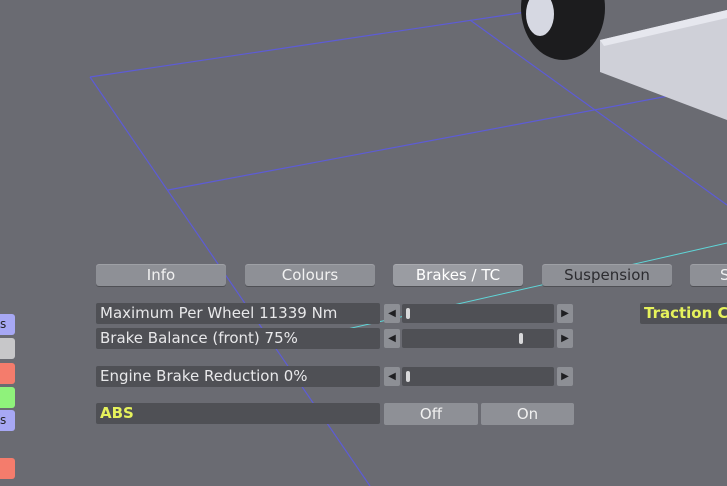 The image size is (727, 486). I want to click on tab-brakes-tc: Brakes / TC, so click(458, 275).